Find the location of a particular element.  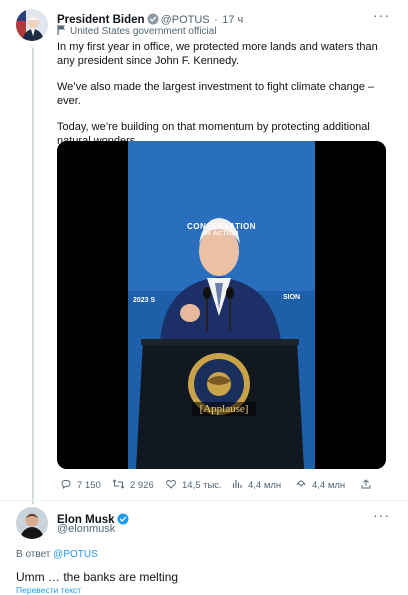

bookmark-count: 4,4 млн is located at coordinates (329, 485).